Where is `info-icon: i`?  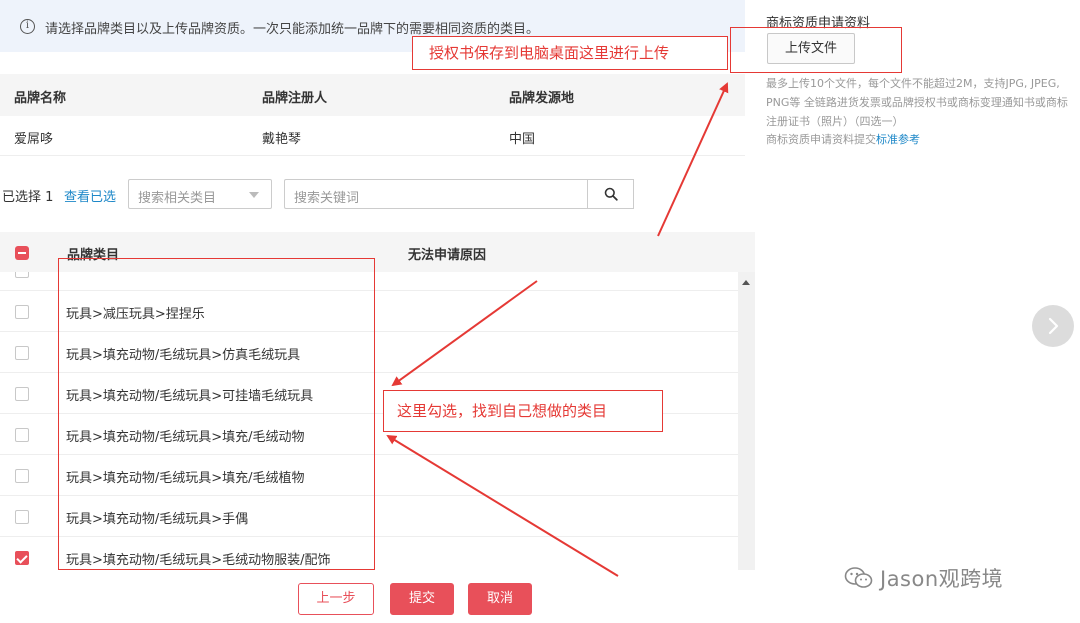
info-icon: i is located at coordinates (27, 26).